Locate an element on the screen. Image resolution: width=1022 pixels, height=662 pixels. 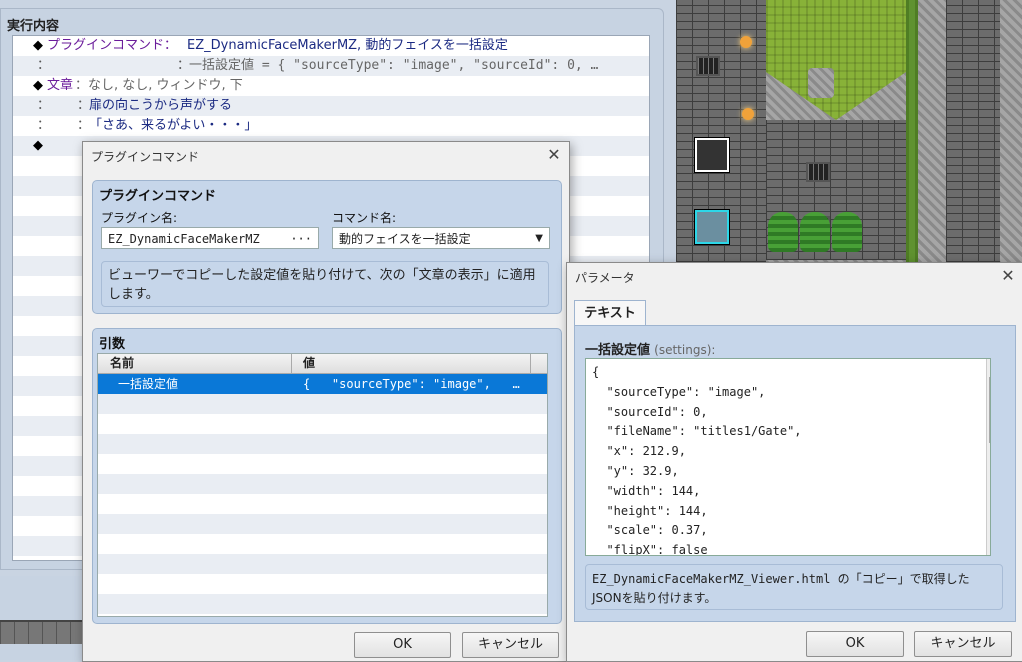
settings-label-sub: (settings): is located at coordinates (685, 350).